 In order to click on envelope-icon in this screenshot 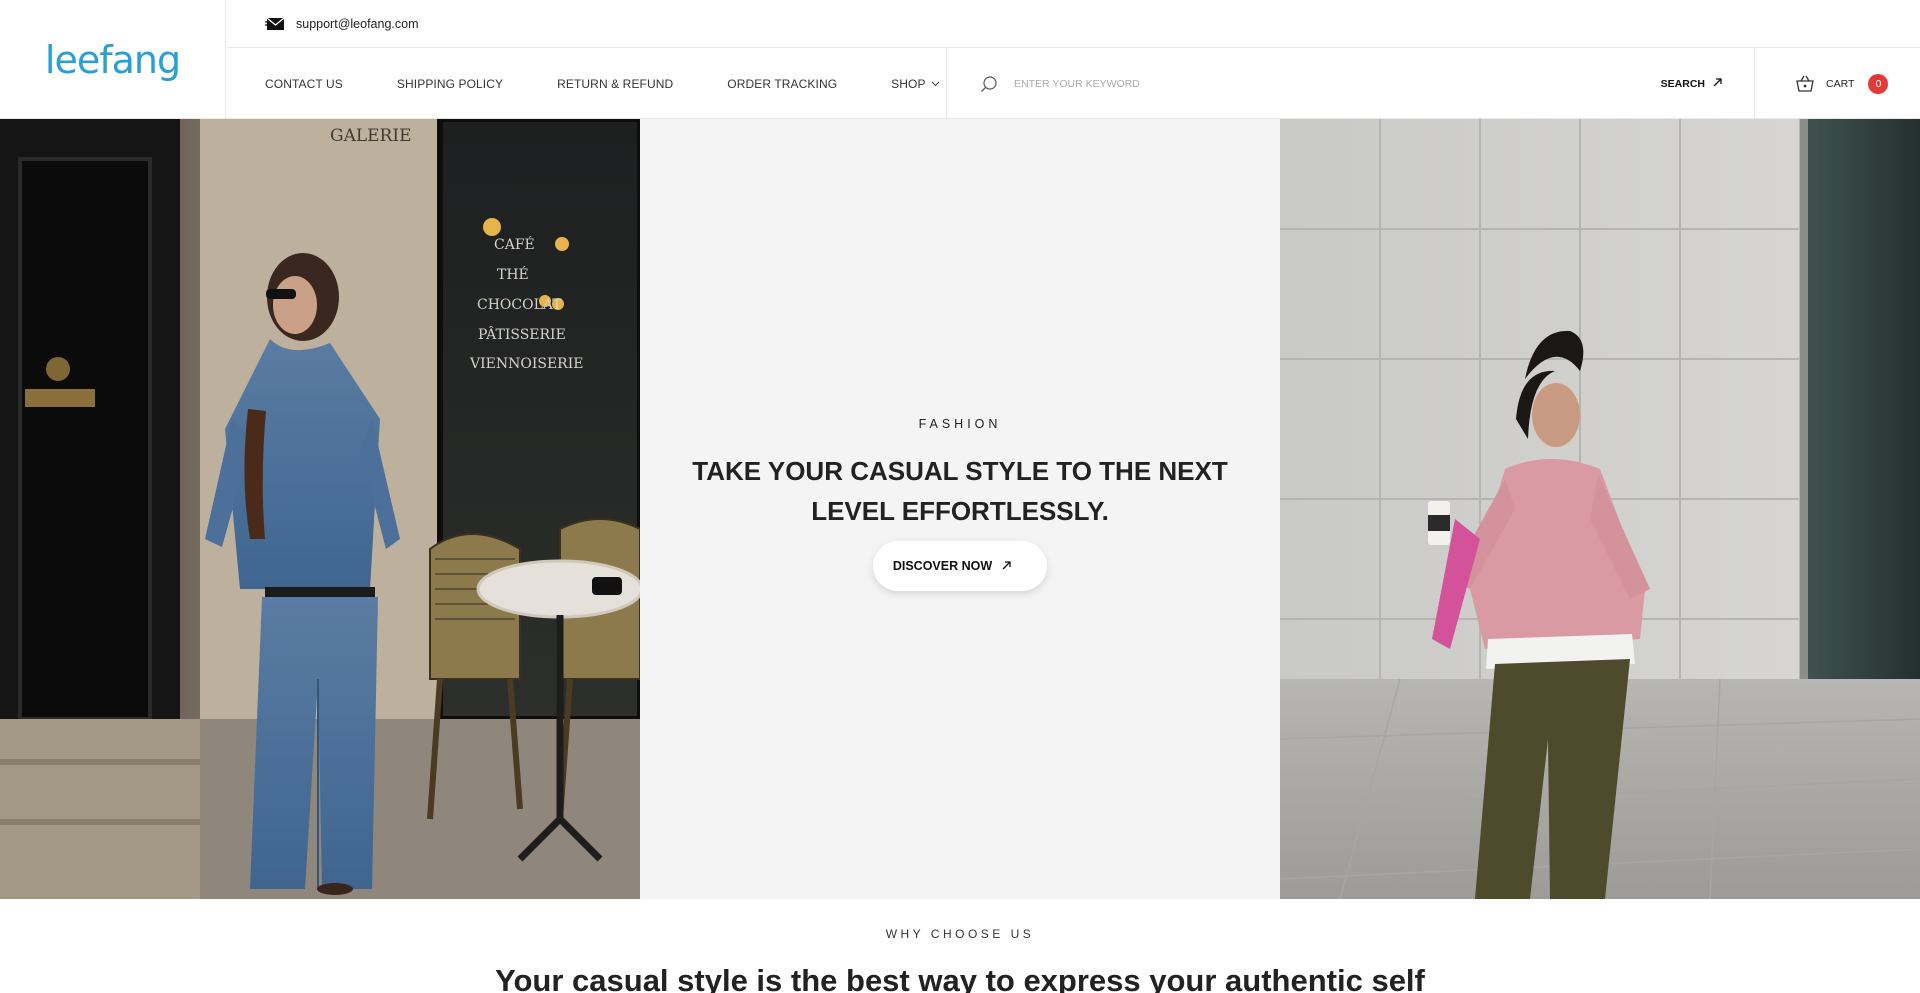, I will do `click(275, 23)`.